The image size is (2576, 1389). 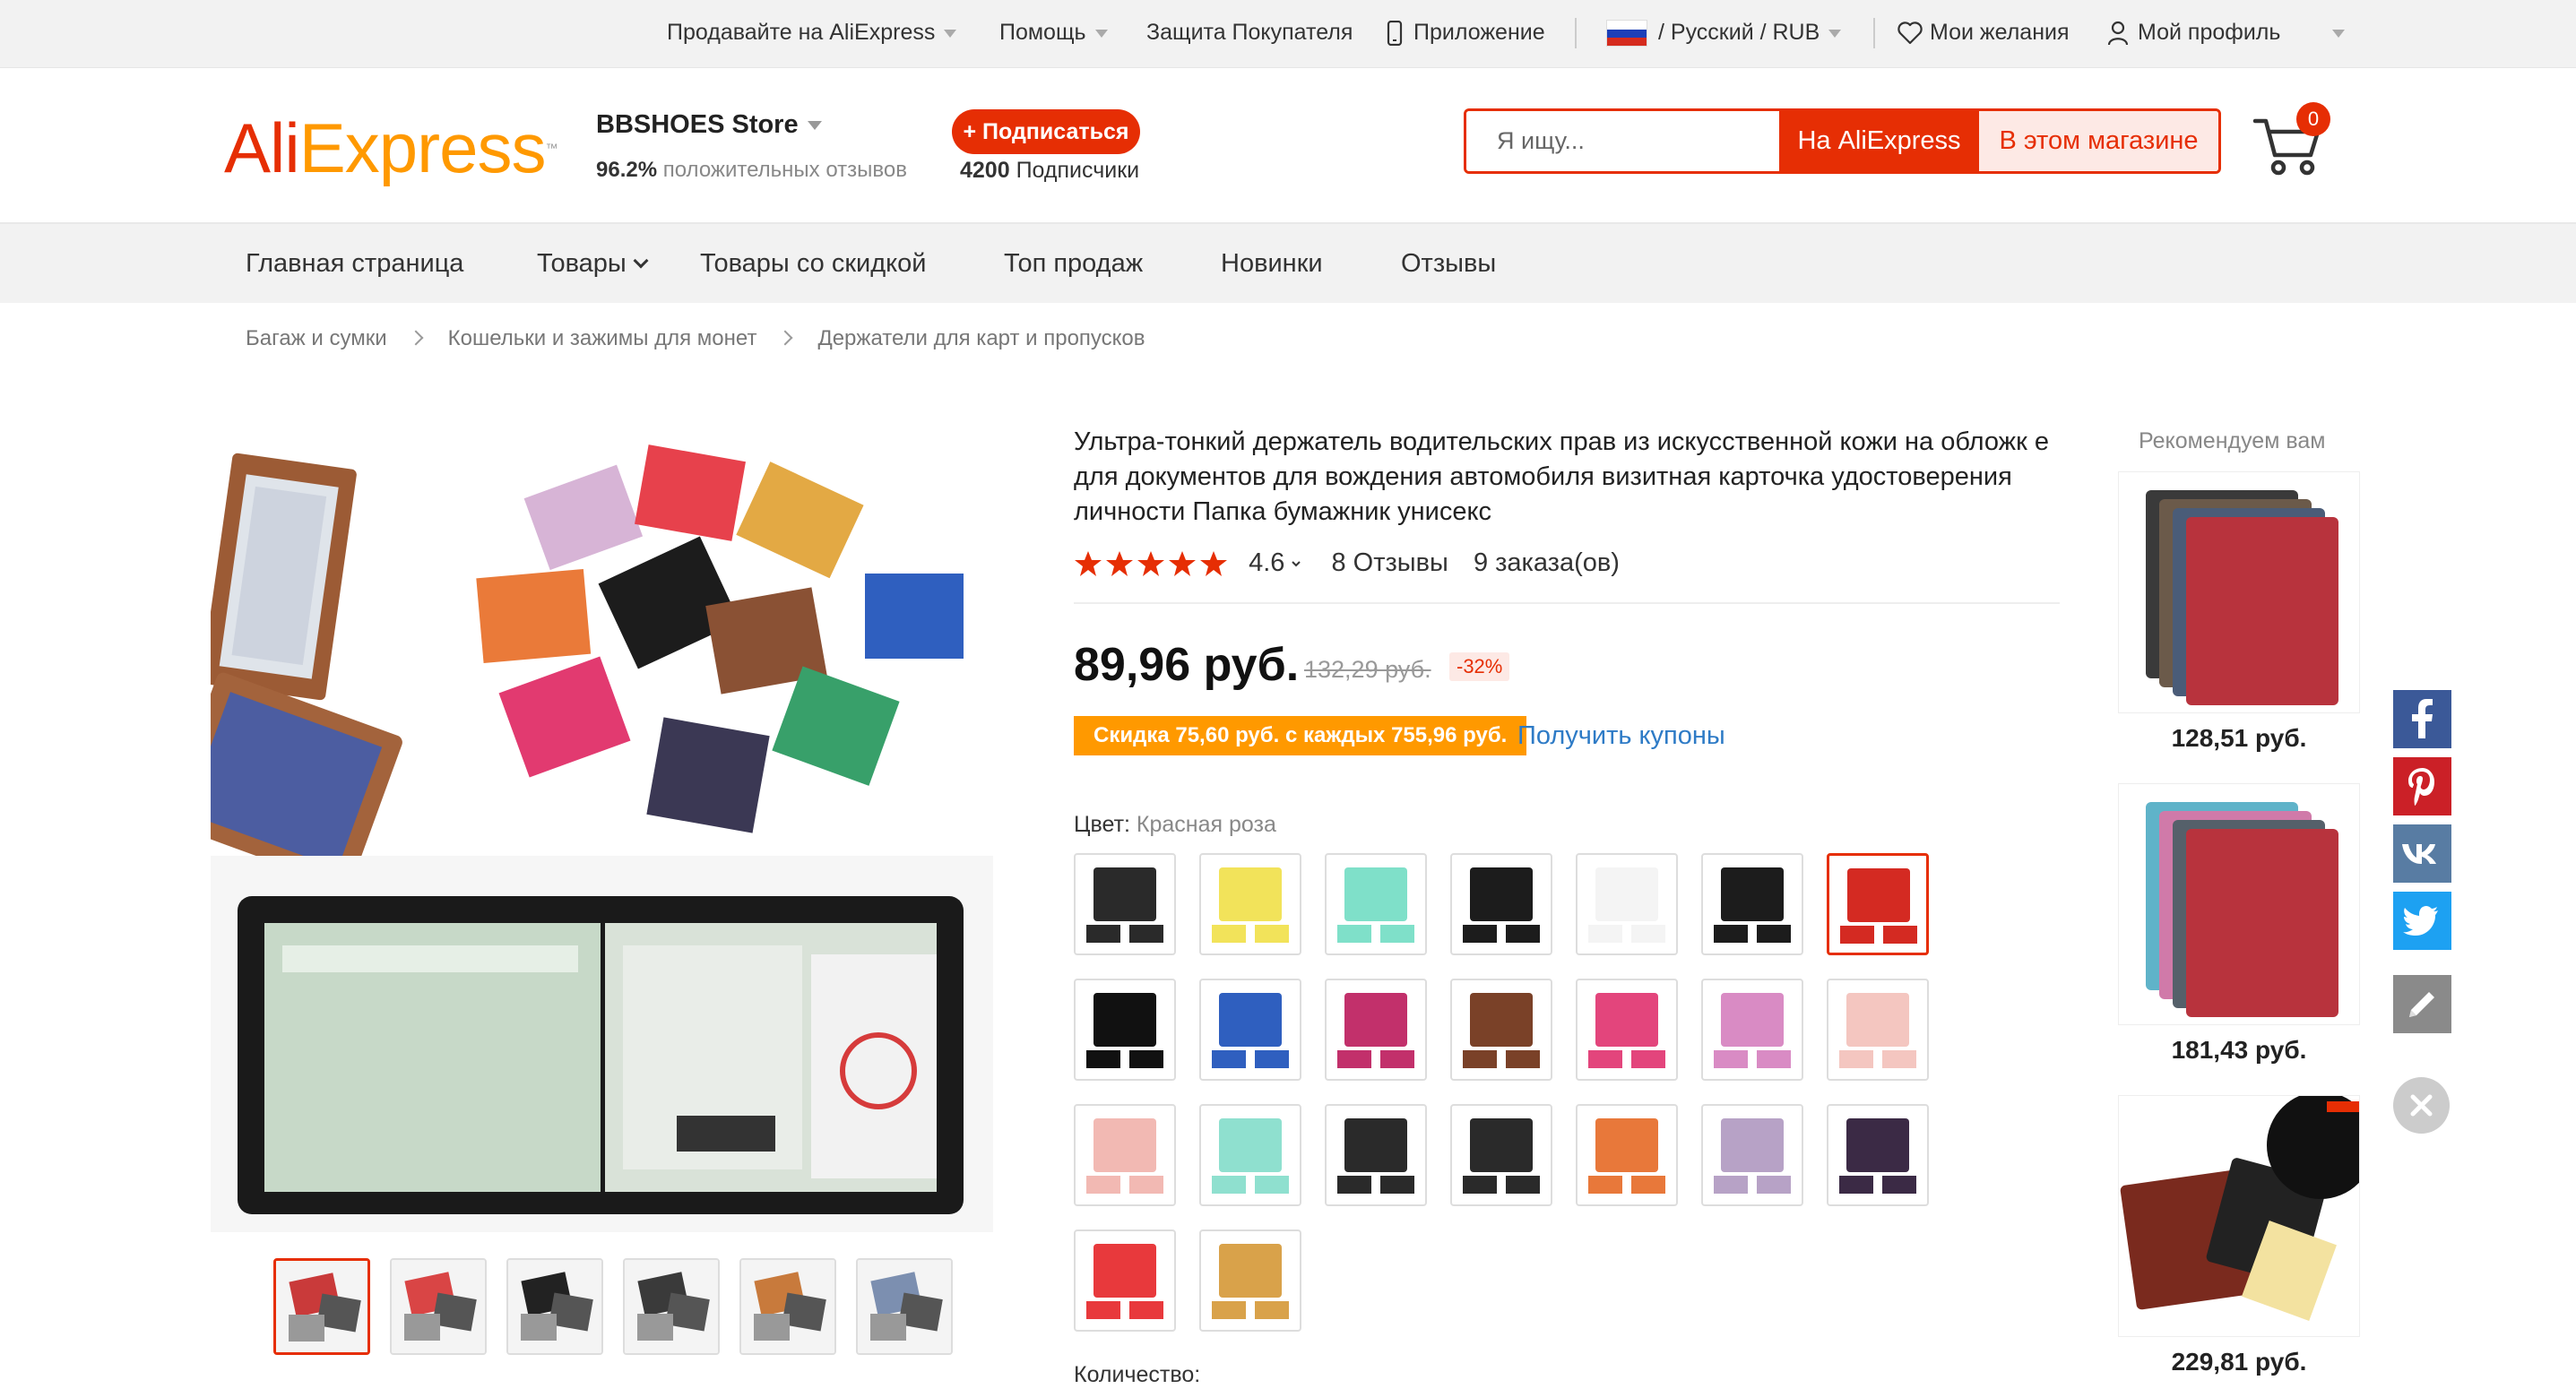 What do you see at coordinates (1249, 34) in the screenshot?
I see `buyer-protection-link: Защита Покупателя` at bounding box center [1249, 34].